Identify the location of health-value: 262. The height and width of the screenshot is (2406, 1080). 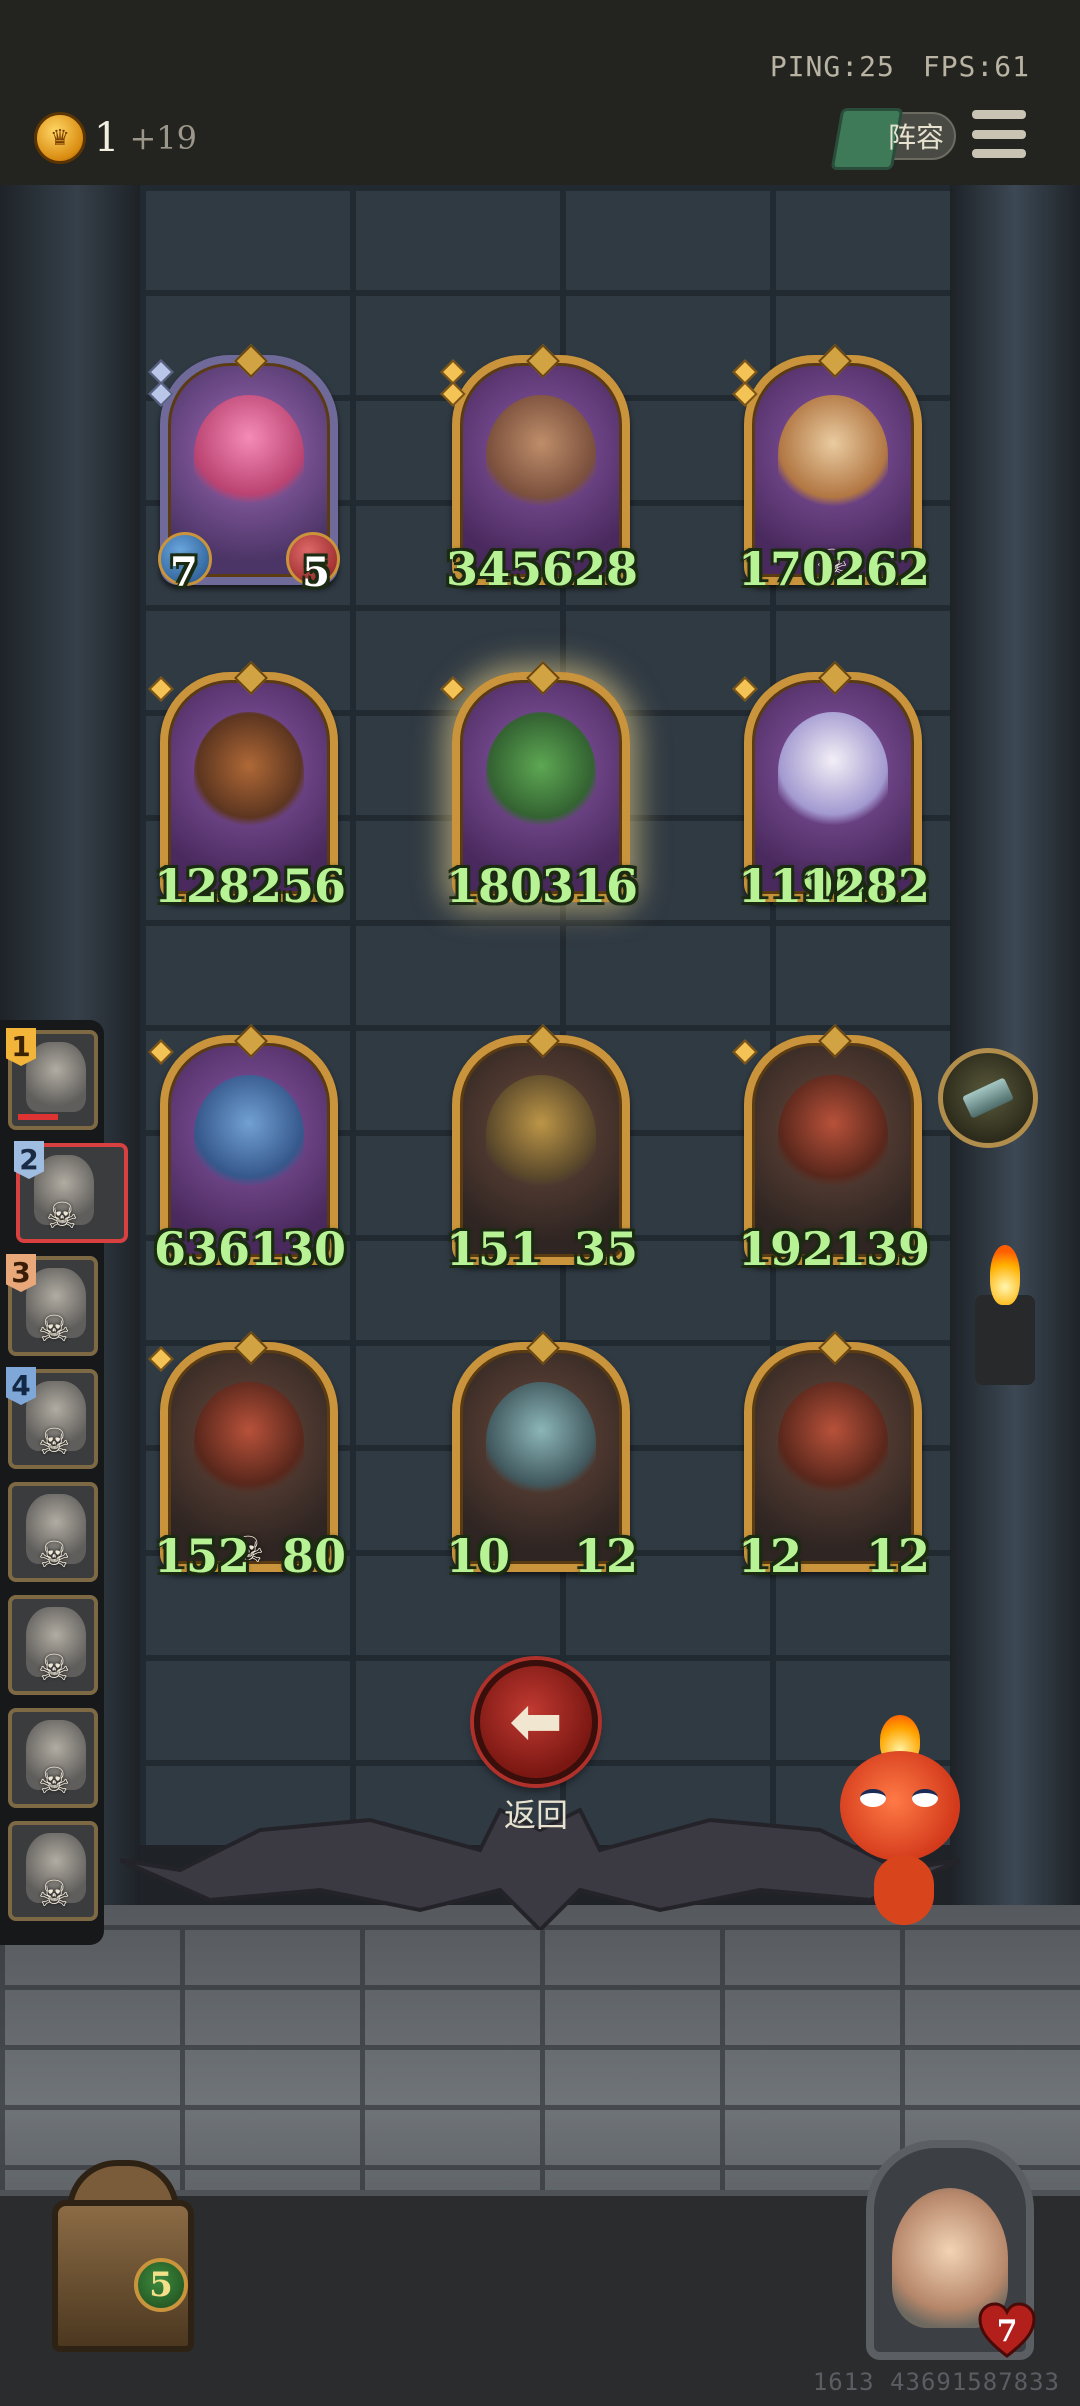
(881, 569).